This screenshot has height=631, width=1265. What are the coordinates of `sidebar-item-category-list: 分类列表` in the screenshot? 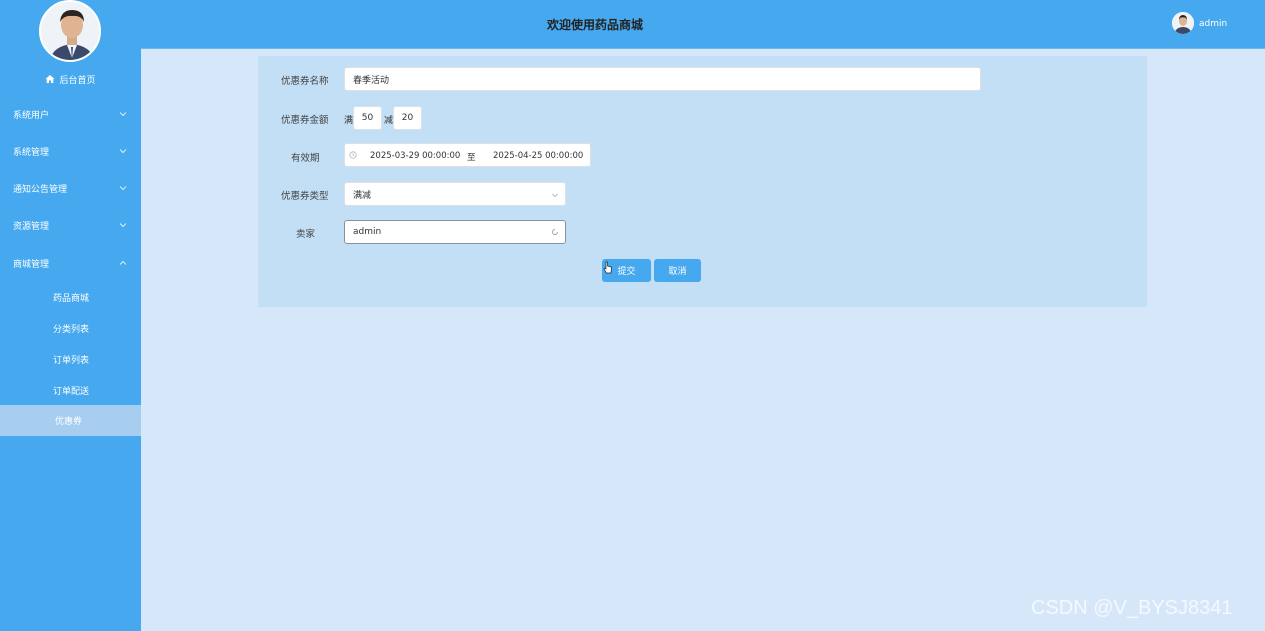 It's located at (70, 328).